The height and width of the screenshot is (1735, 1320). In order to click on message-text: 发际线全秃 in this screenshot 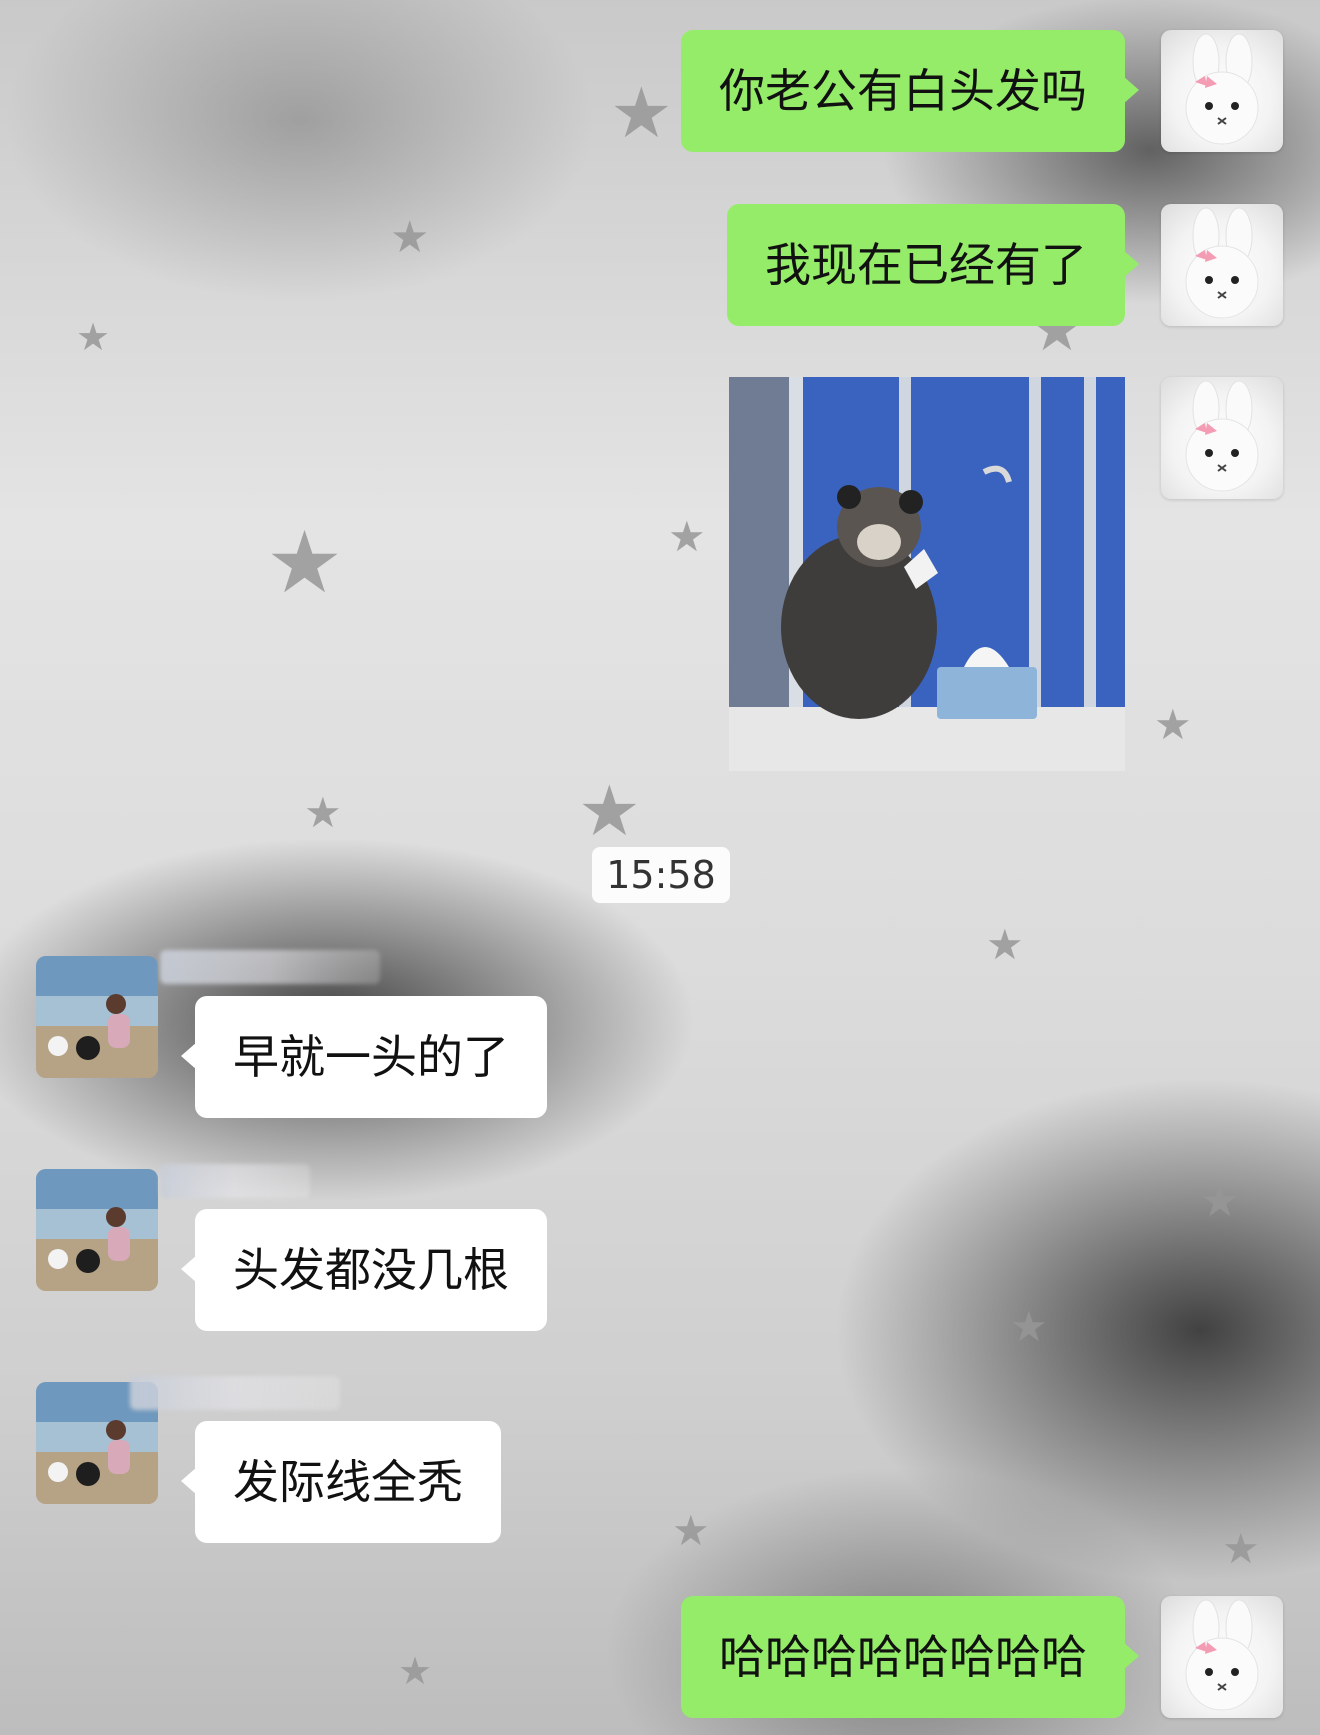, I will do `click(348, 1482)`.